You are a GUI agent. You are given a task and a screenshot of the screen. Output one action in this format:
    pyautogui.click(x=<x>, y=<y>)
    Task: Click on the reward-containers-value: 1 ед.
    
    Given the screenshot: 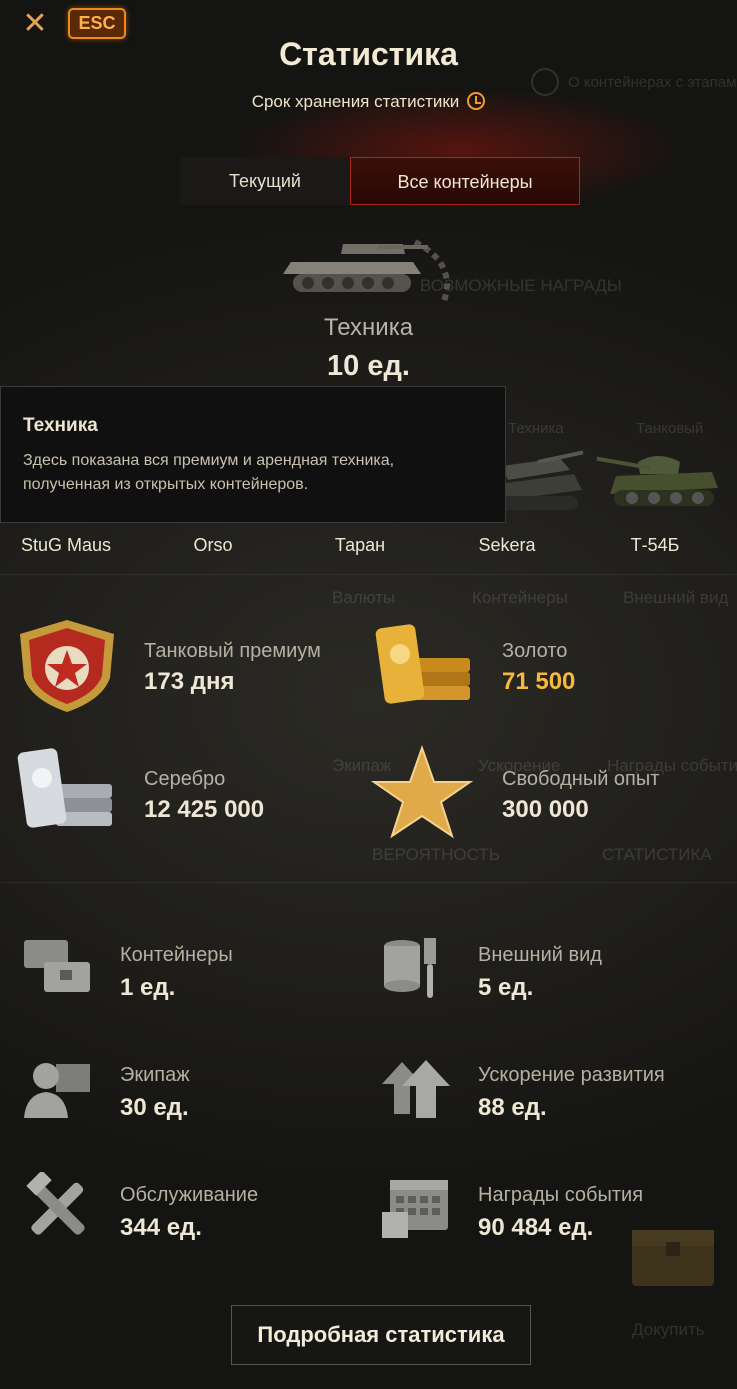 What is the action you would take?
    pyautogui.click(x=148, y=987)
    